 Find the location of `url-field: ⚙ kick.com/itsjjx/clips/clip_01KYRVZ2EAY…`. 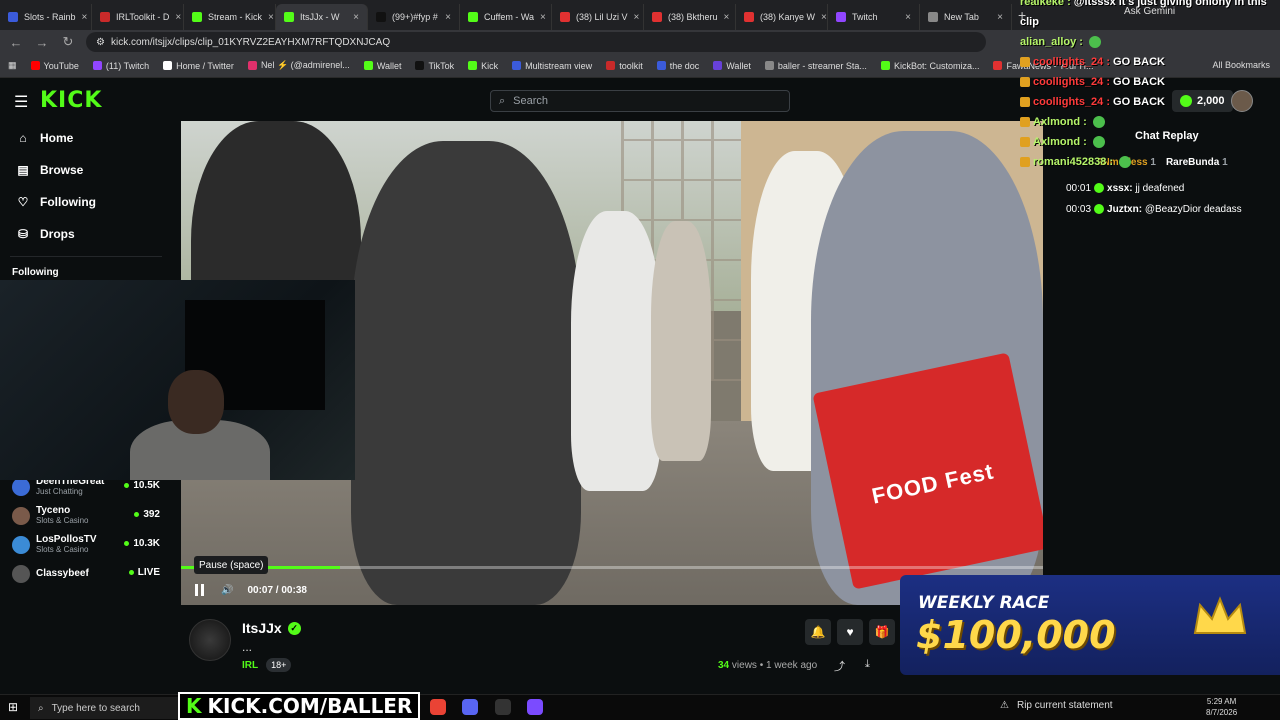

url-field: ⚙ kick.com/itsjjx/clips/clip_01KYRVZ2EAY… is located at coordinates (536, 42).